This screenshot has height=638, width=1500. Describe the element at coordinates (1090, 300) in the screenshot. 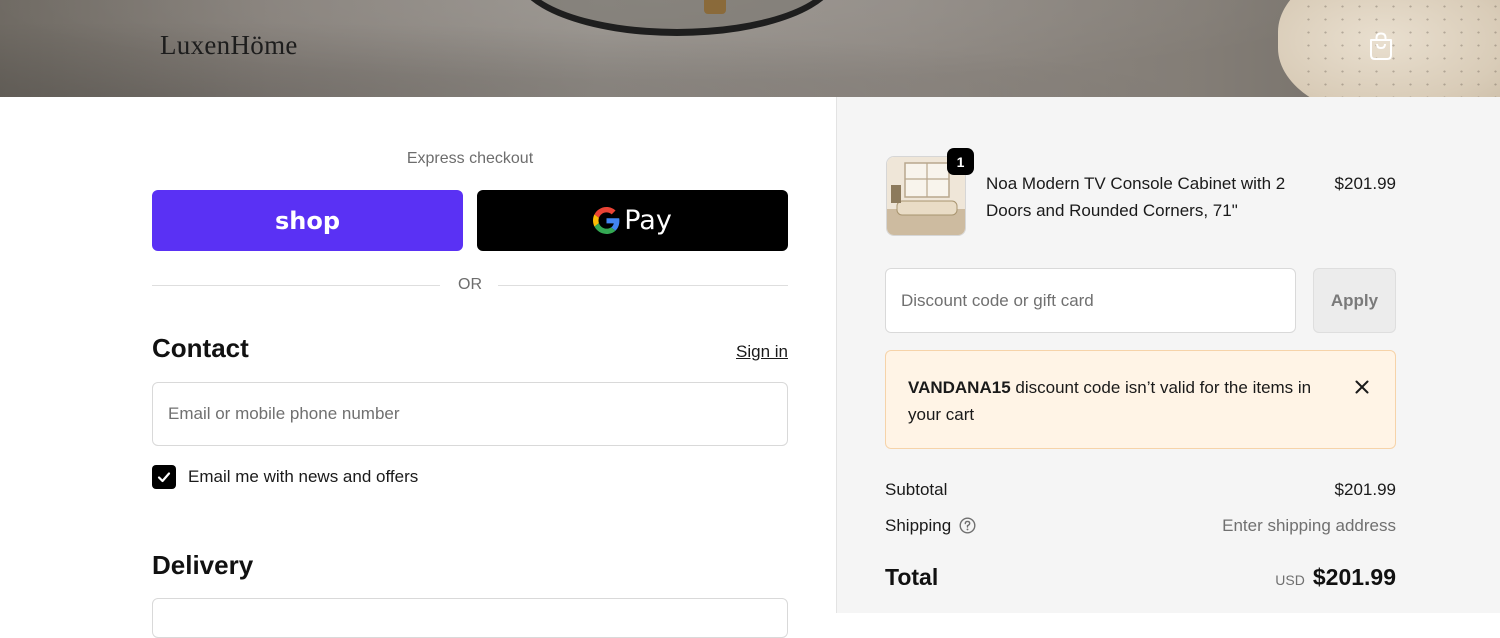

I see `discount-code-field` at that location.